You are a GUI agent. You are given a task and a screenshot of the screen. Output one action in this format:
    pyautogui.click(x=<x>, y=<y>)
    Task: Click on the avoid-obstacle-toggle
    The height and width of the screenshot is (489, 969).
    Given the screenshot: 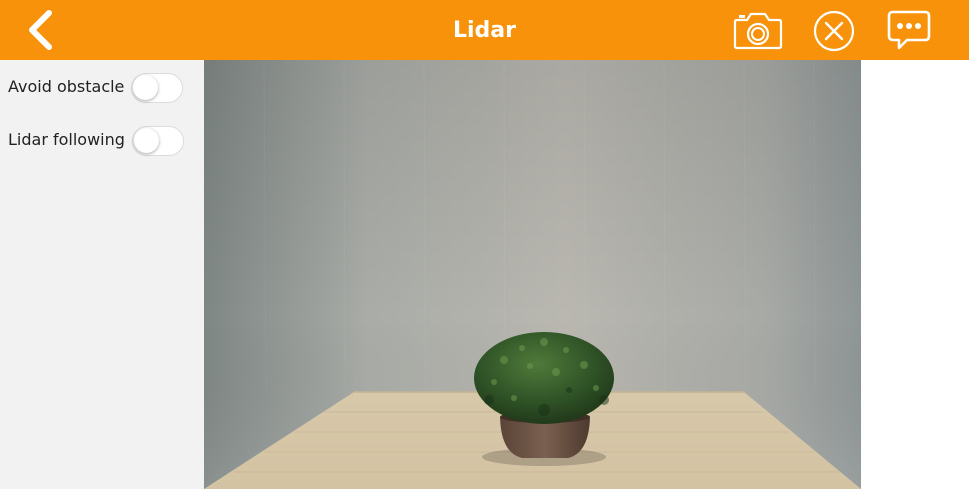 What is the action you would take?
    pyautogui.click(x=157, y=88)
    